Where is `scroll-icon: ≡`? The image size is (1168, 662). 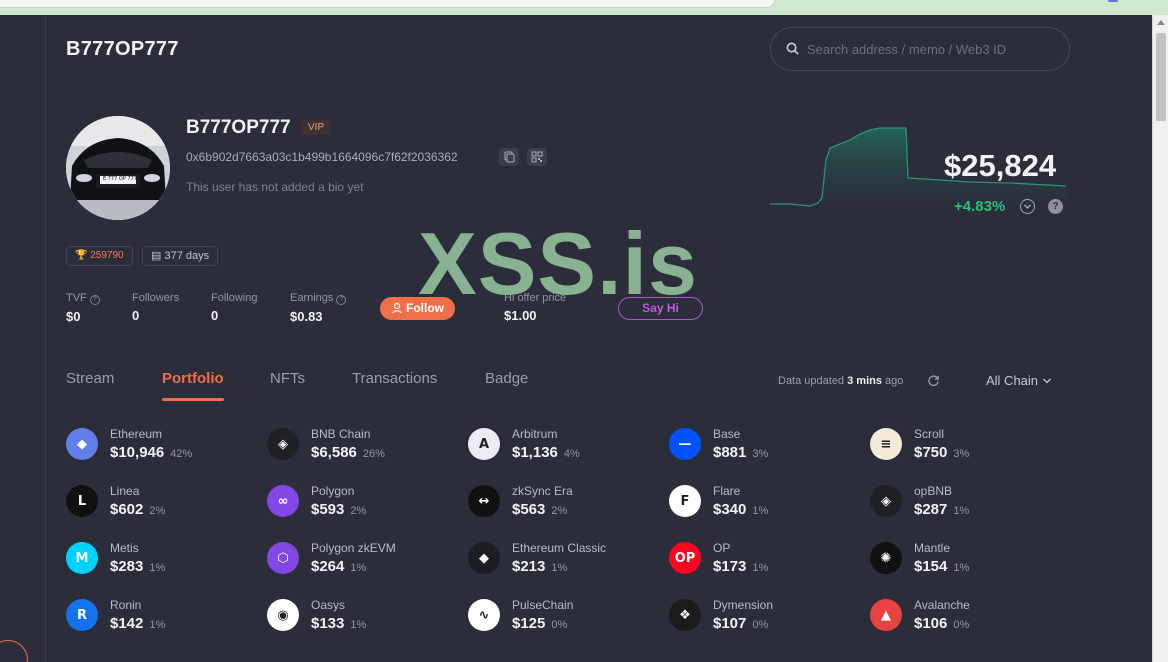 scroll-icon: ≡ is located at coordinates (886, 444).